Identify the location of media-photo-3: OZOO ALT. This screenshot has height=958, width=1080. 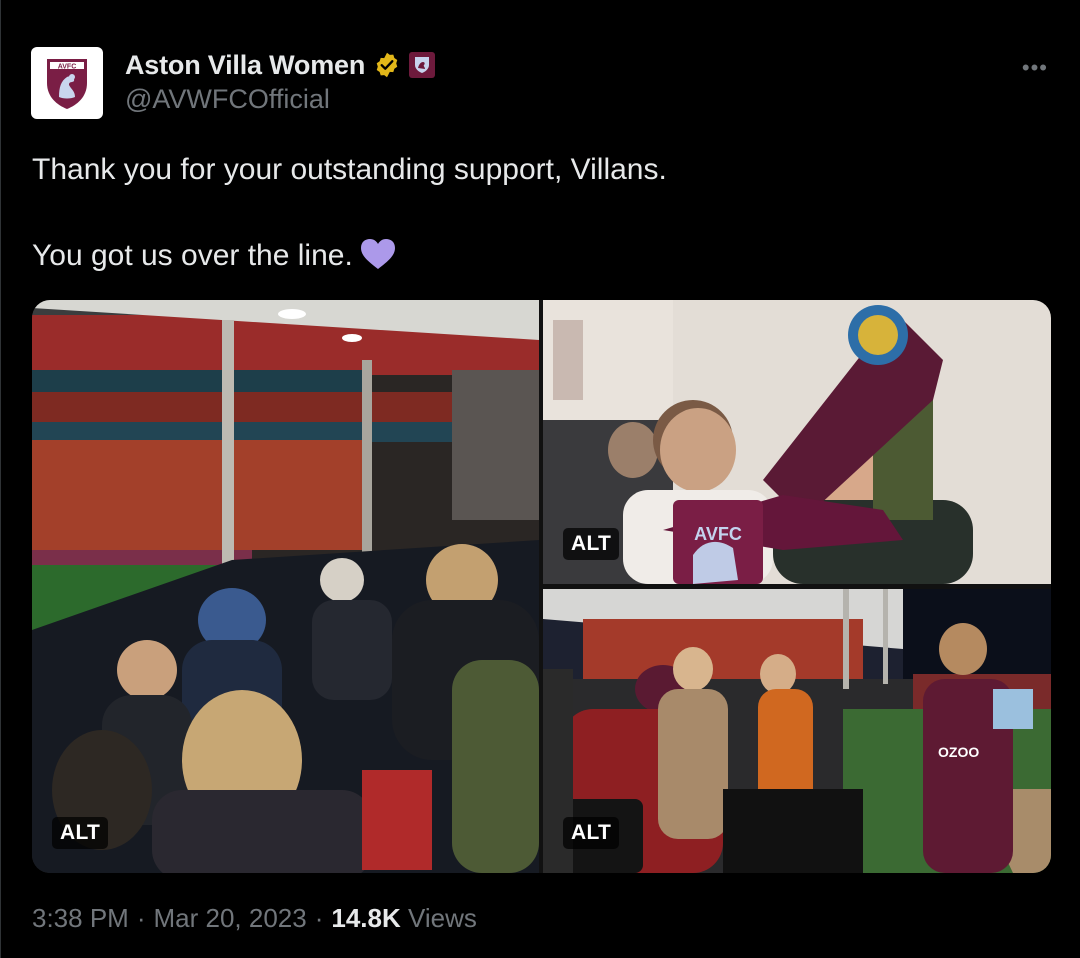
(797, 731).